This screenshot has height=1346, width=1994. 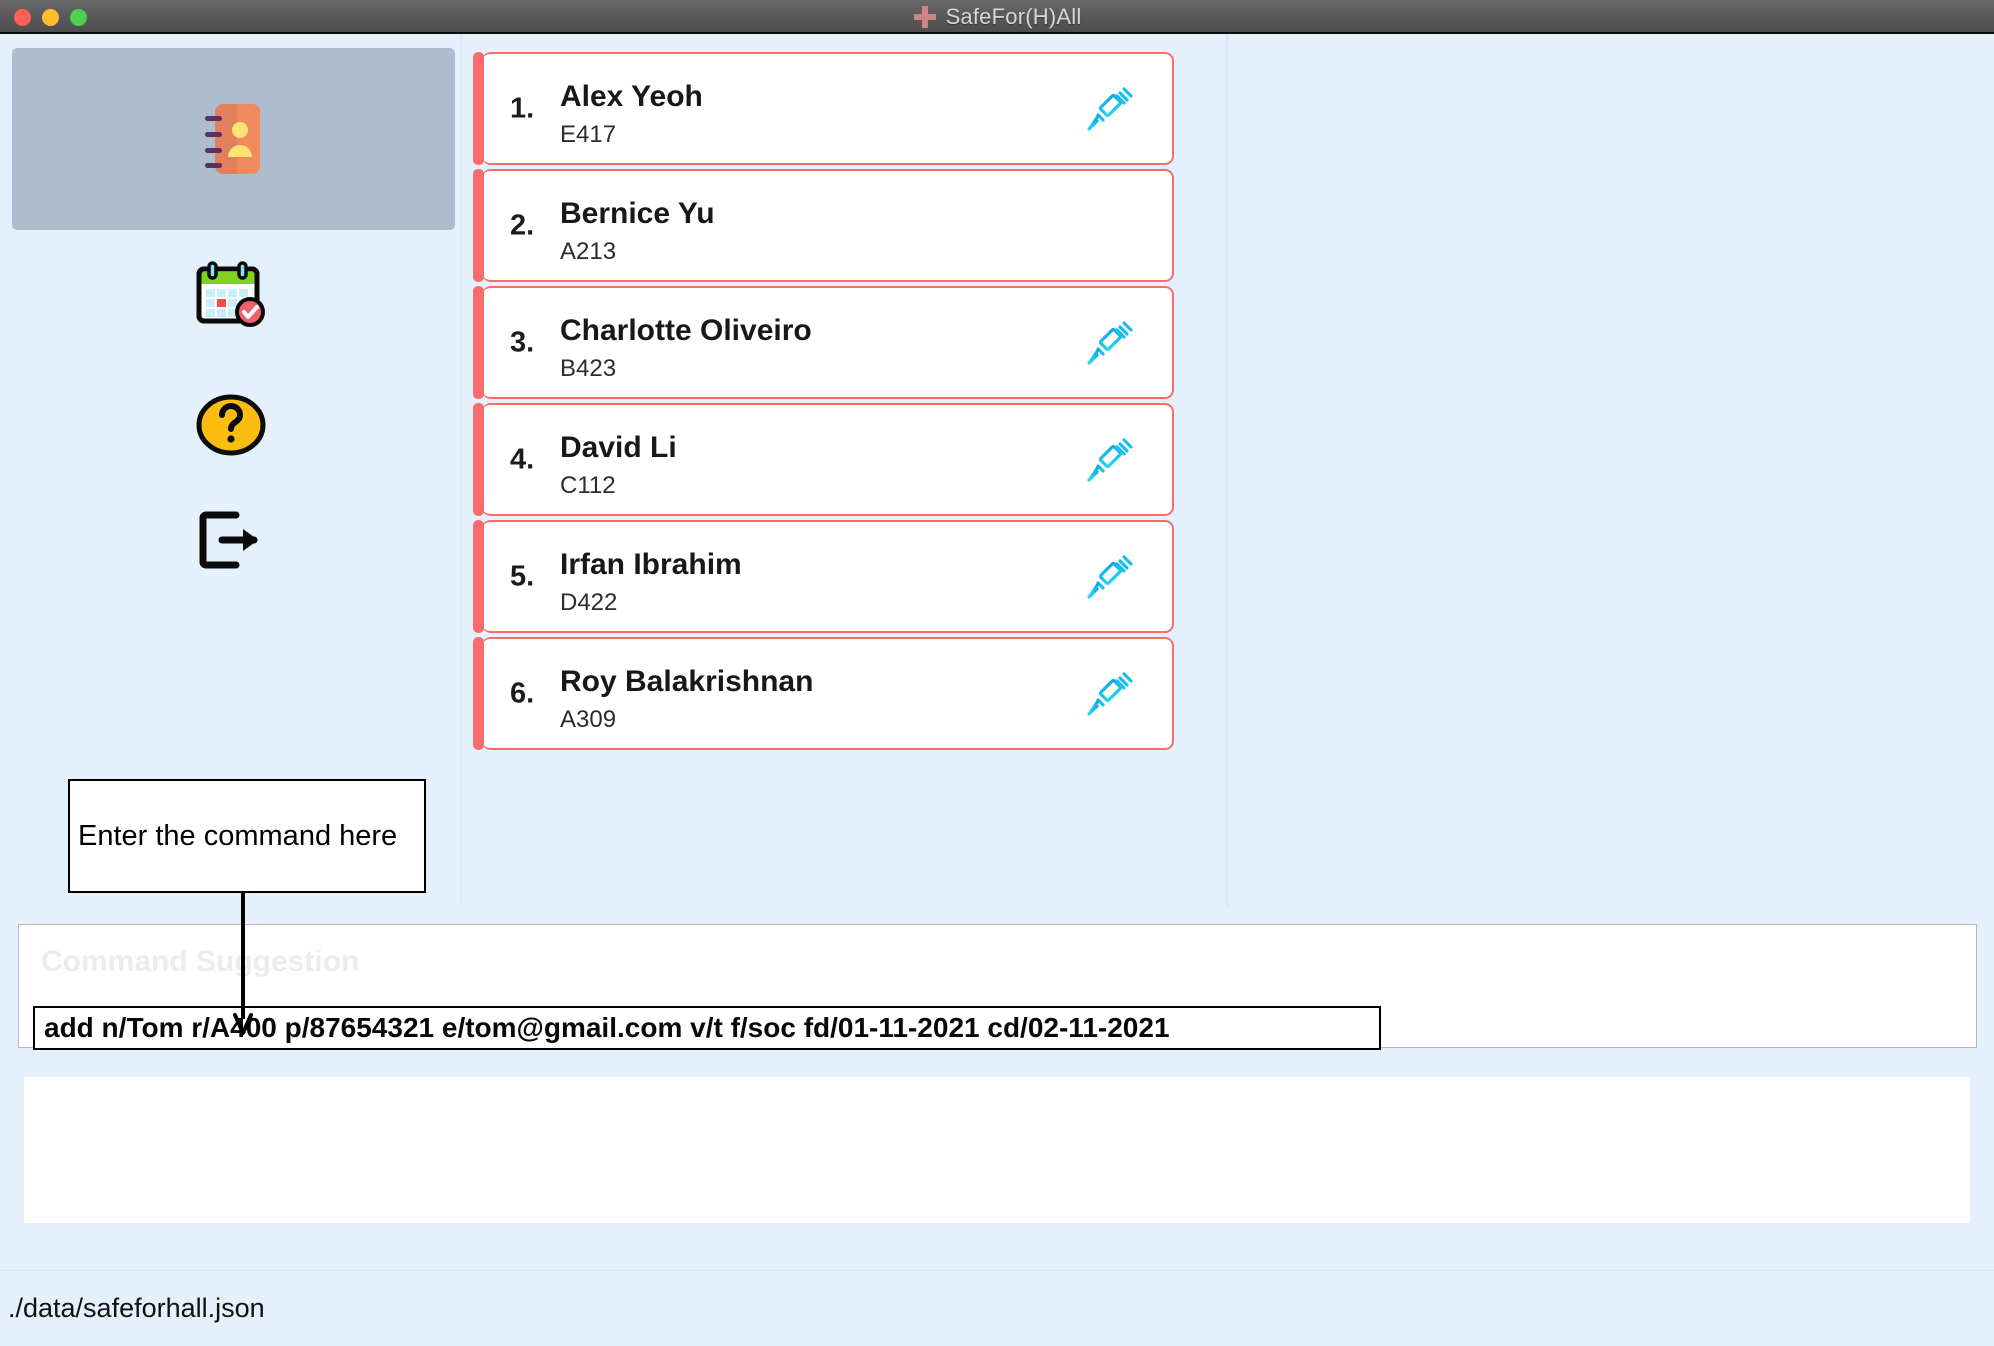 I want to click on window-title-group: SafeFor(H)All, so click(x=997, y=17).